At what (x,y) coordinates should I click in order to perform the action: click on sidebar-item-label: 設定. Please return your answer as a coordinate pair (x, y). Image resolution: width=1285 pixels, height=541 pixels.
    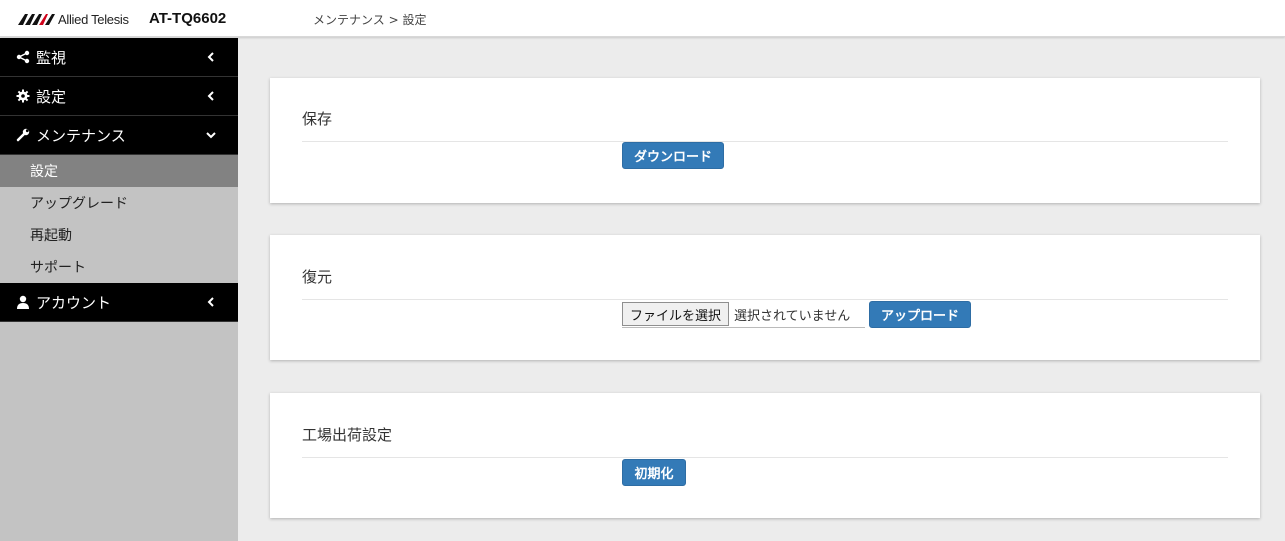
    Looking at the image, I should click on (51, 96).